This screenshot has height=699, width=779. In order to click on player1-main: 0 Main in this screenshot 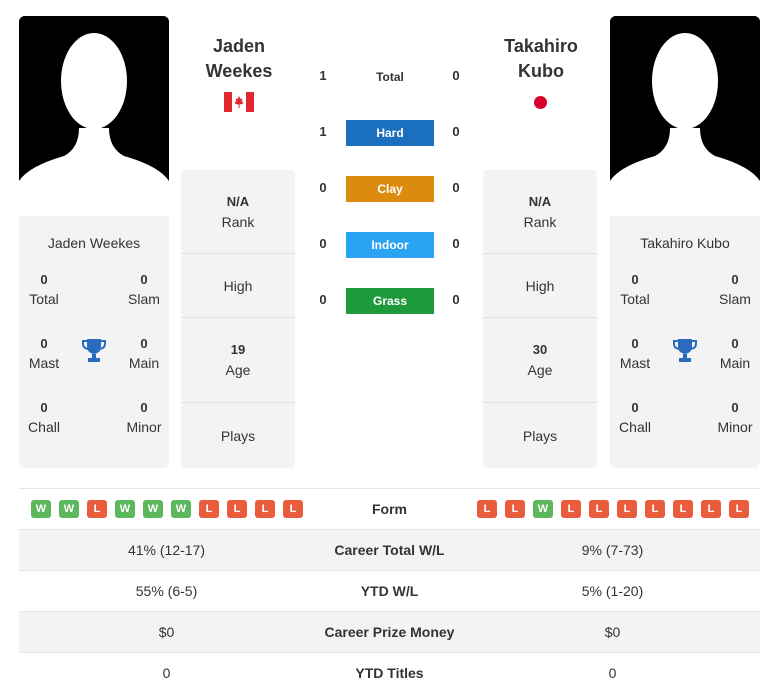, I will do `click(144, 353)`.